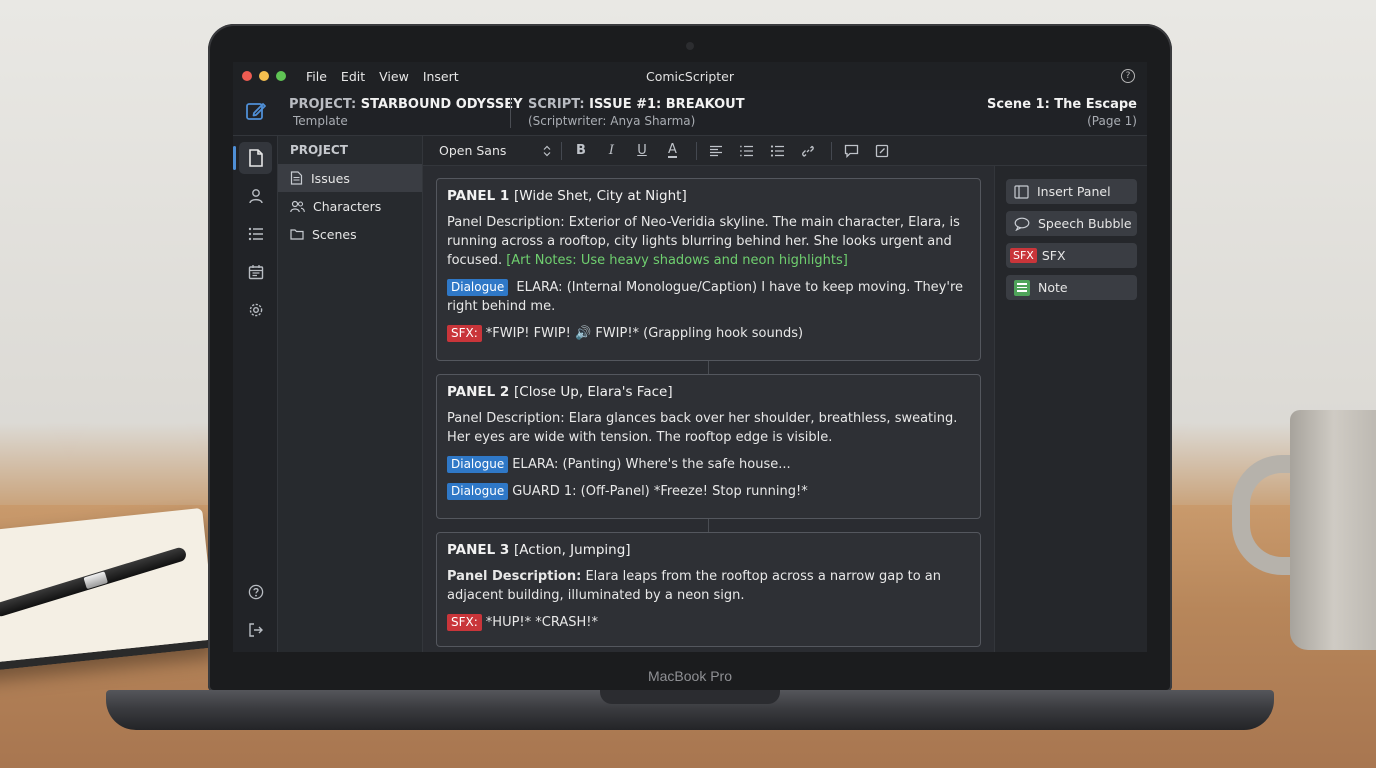 This screenshot has height=768, width=1376. What do you see at coordinates (1333, 530) in the screenshot?
I see `coffee-mug` at bounding box center [1333, 530].